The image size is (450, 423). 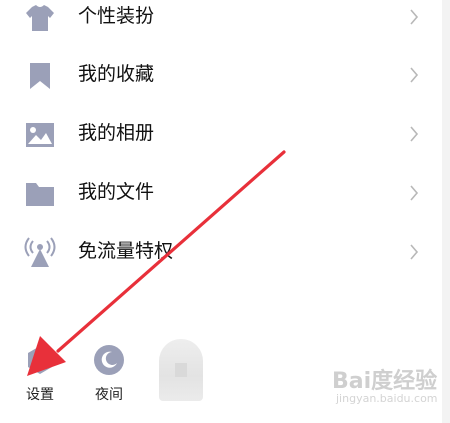 What do you see at coordinates (221, 23) in the screenshot?
I see `menu-item-personalize: 个性装扮` at bounding box center [221, 23].